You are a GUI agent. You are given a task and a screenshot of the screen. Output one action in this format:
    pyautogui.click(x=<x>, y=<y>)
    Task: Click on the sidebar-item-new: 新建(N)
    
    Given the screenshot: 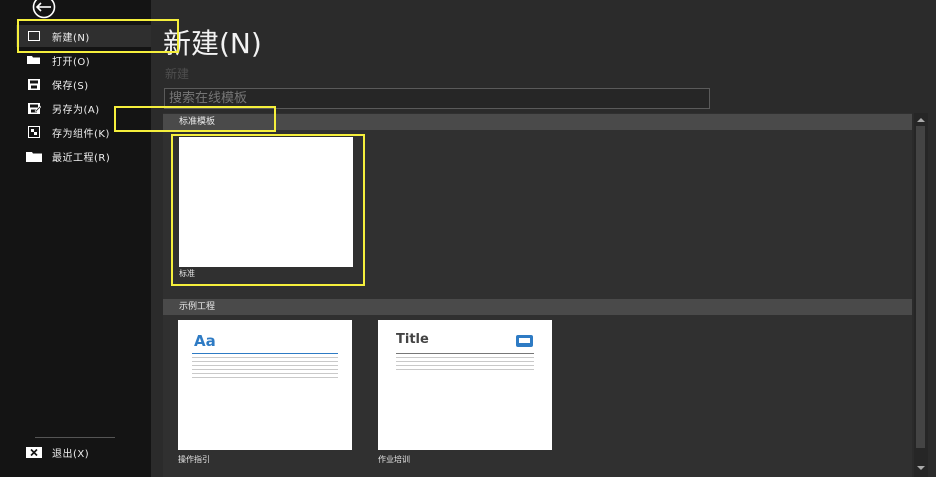 What is the action you would take?
    pyautogui.click(x=83, y=36)
    